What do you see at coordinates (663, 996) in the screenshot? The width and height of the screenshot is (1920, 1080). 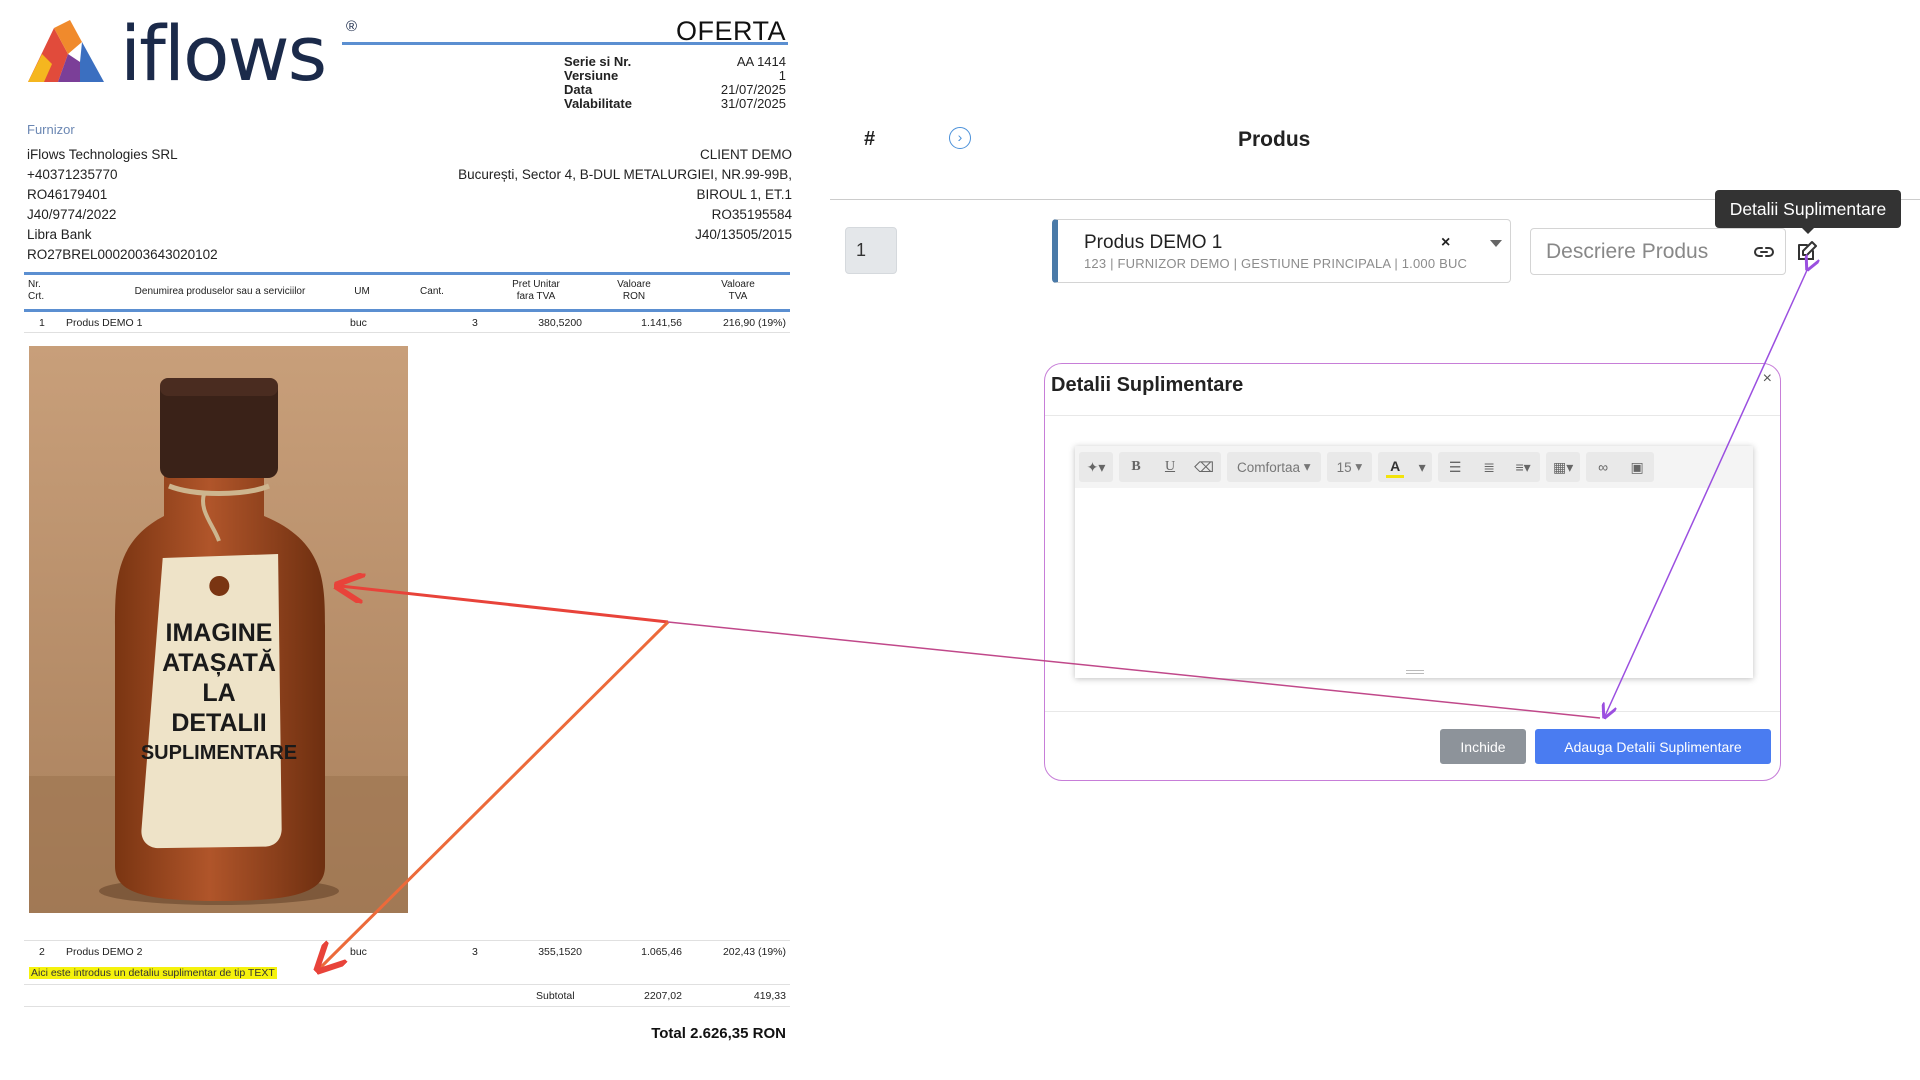 I see `subtotal-value: 2207,02` at bounding box center [663, 996].